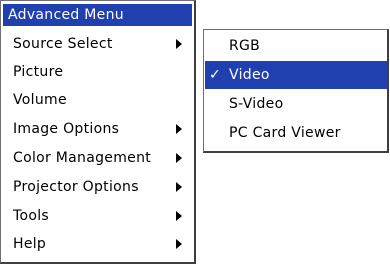  What do you see at coordinates (63, 44) in the screenshot?
I see `menu-item-label: Source Select` at bounding box center [63, 44].